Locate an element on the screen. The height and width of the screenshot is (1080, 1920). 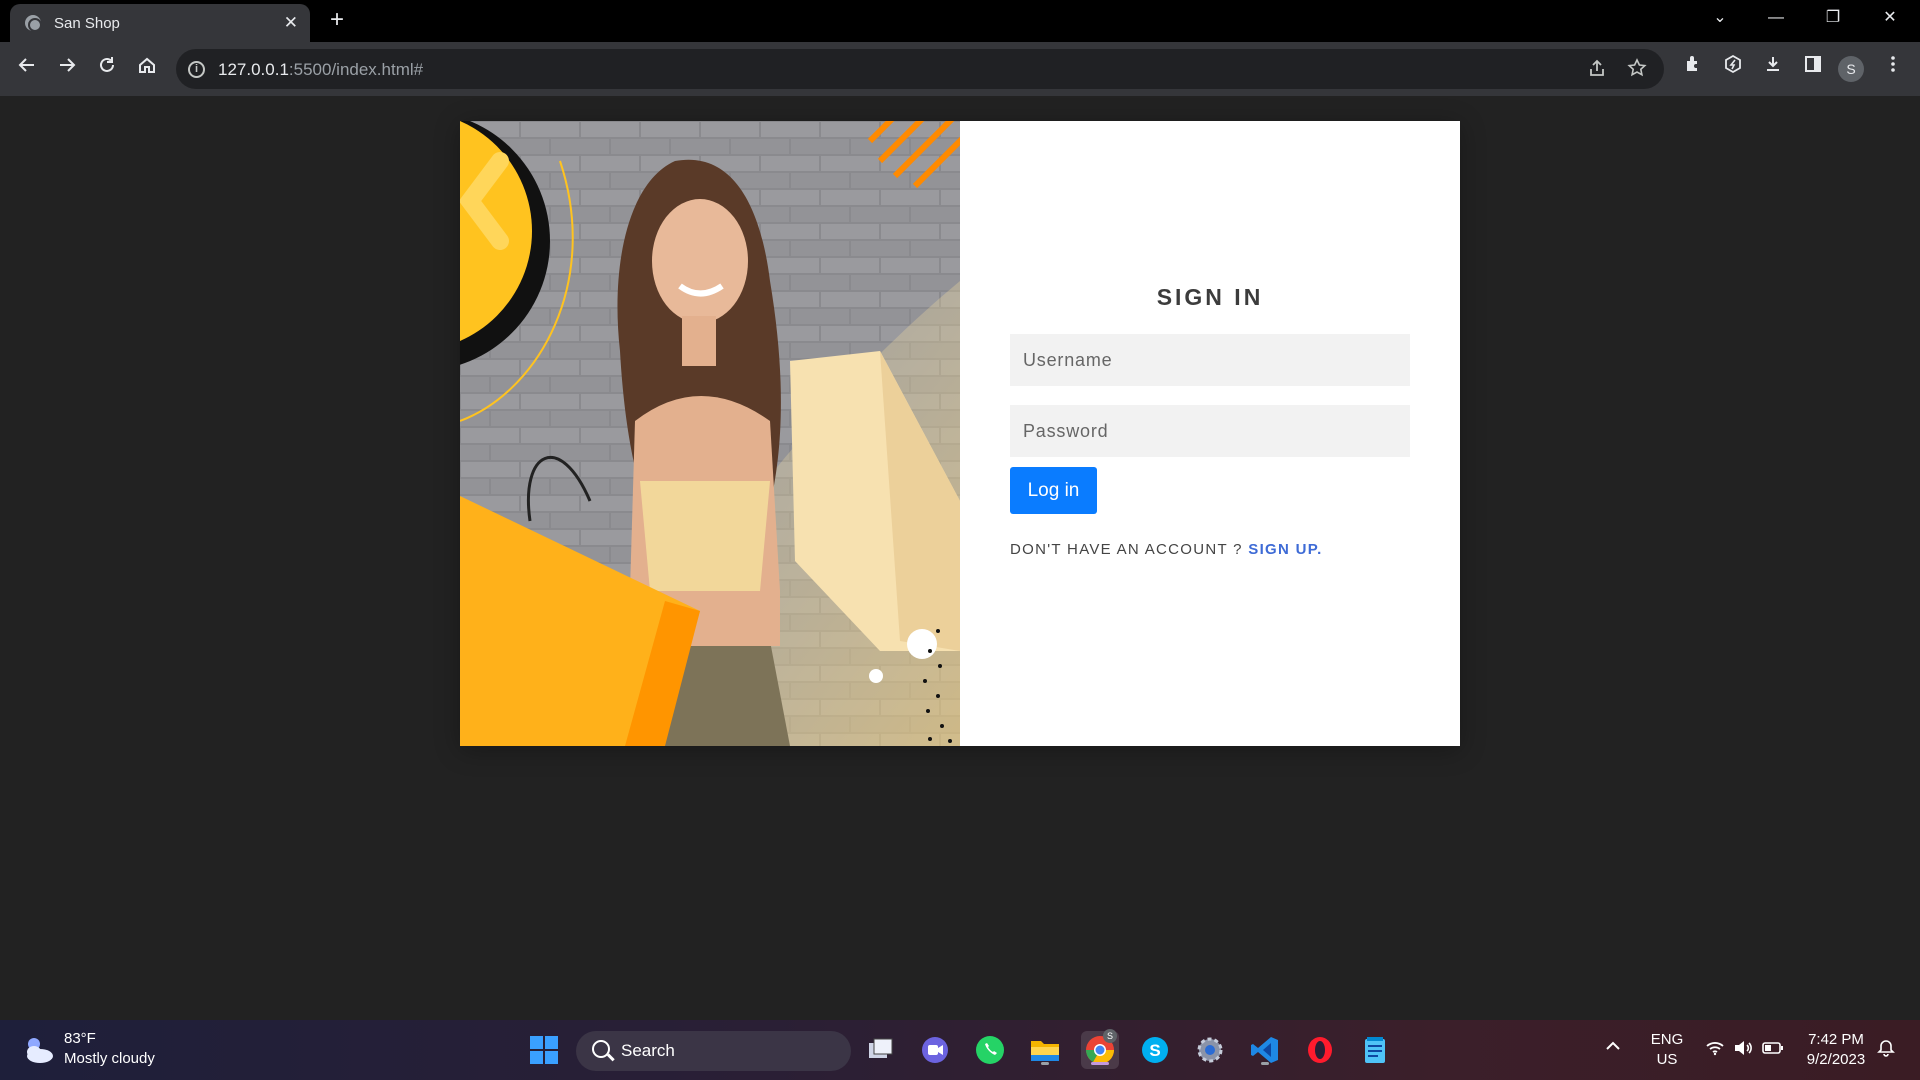
teams-chat-icon is located at coordinates (935, 1050).